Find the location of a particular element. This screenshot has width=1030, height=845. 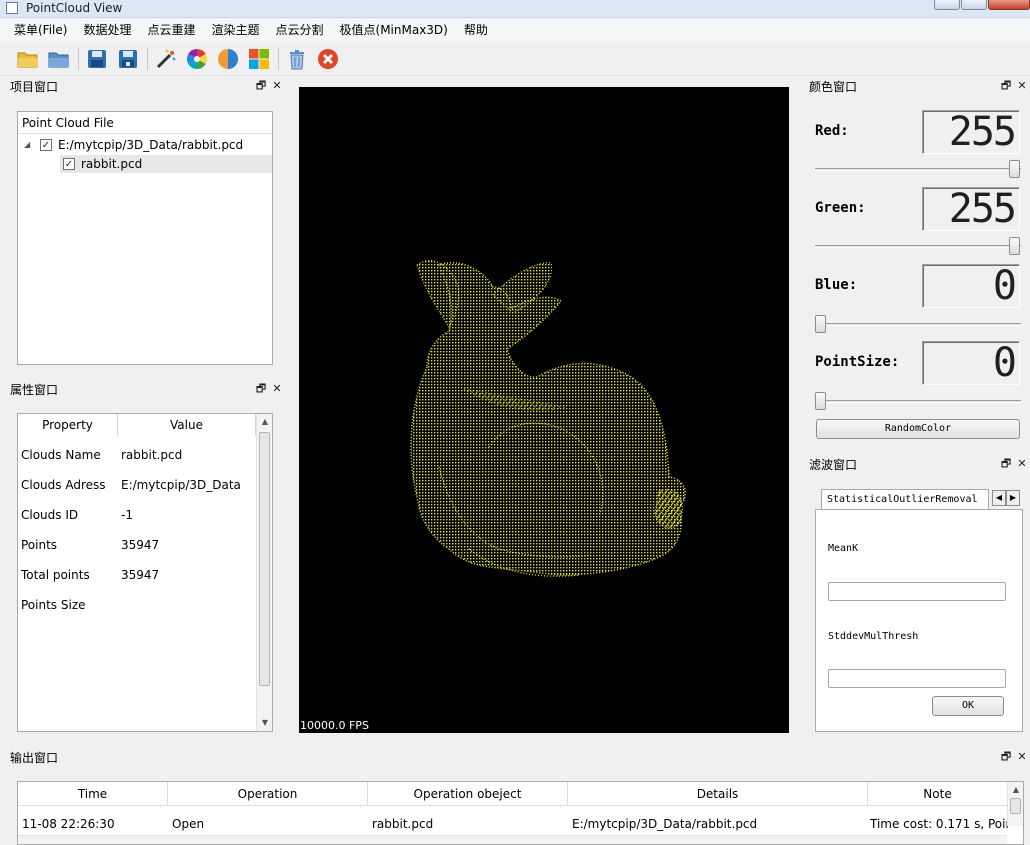

blue-slider is located at coordinates (918, 324).